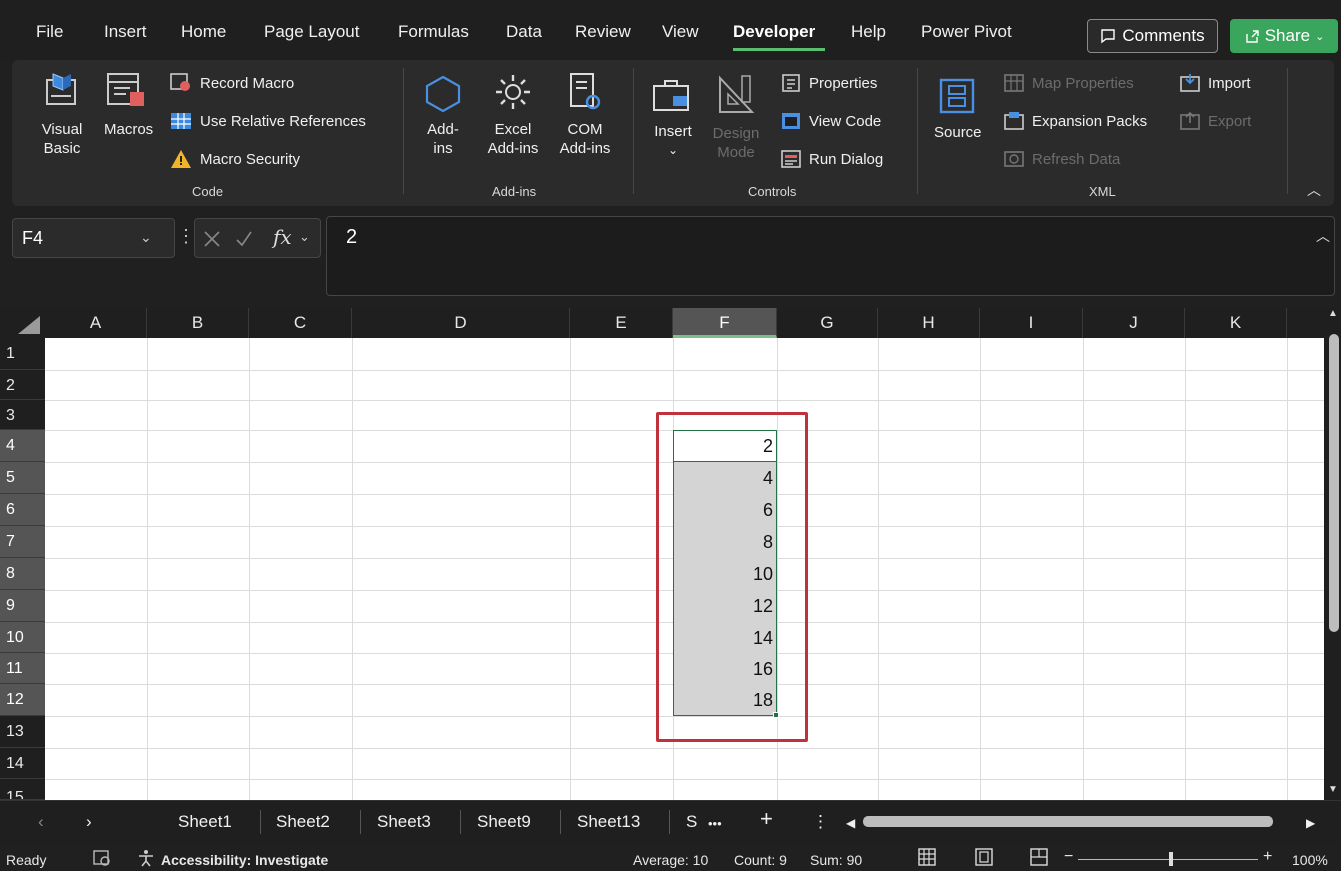 This screenshot has height=871, width=1341. Describe the element at coordinates (1068, 821) in the screenshot. I see `horizontal-scroll-thumb` at that location.